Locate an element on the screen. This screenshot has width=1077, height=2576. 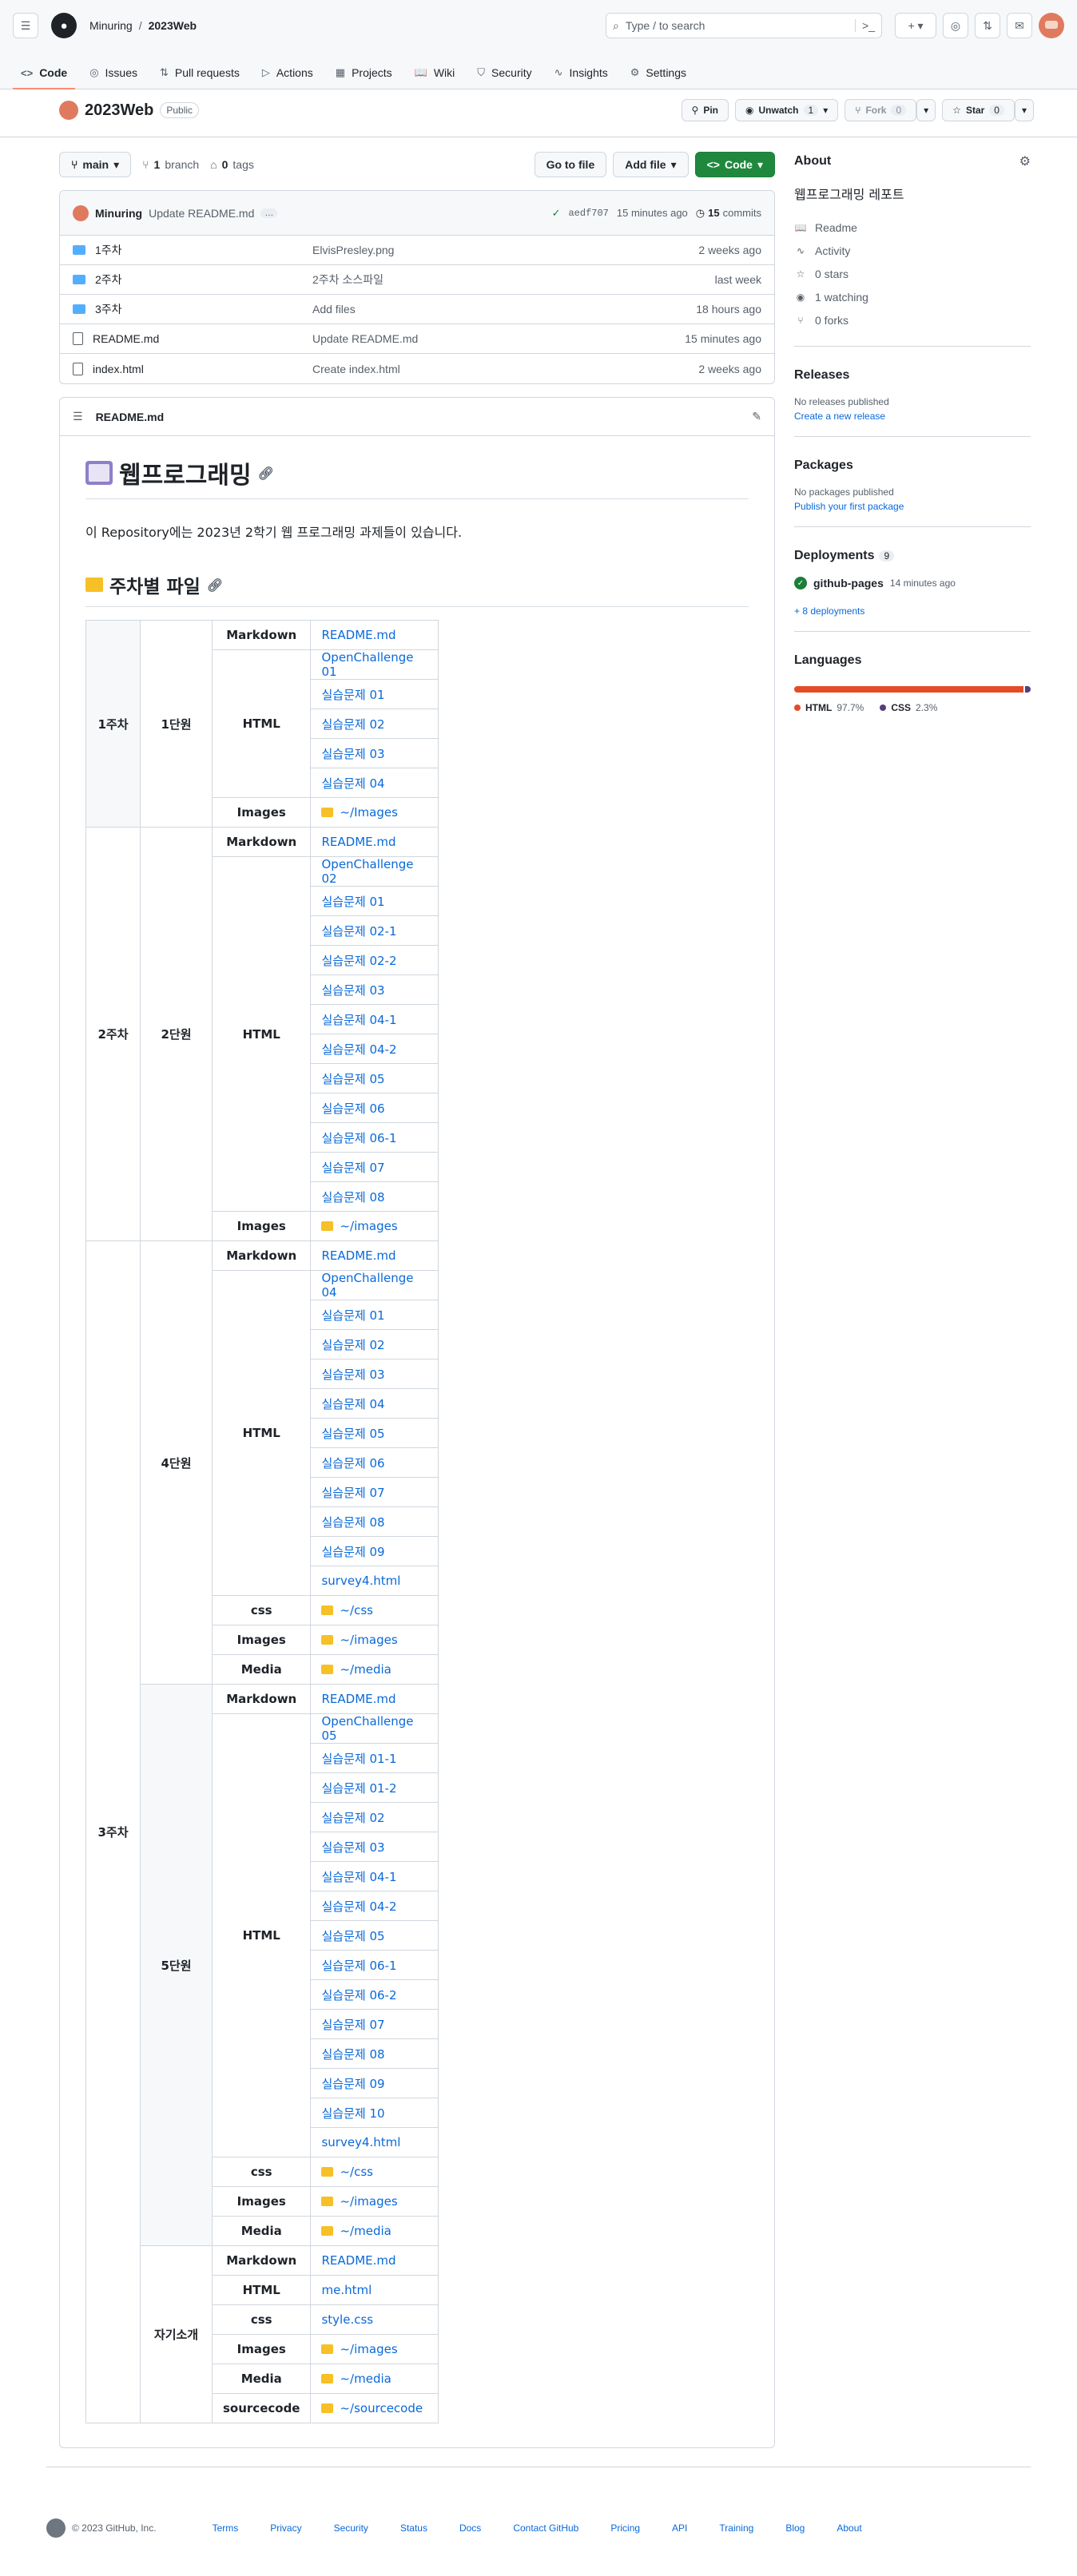
file-link-cell: 실습문제 02-2 is located at coordinates (374, 960).